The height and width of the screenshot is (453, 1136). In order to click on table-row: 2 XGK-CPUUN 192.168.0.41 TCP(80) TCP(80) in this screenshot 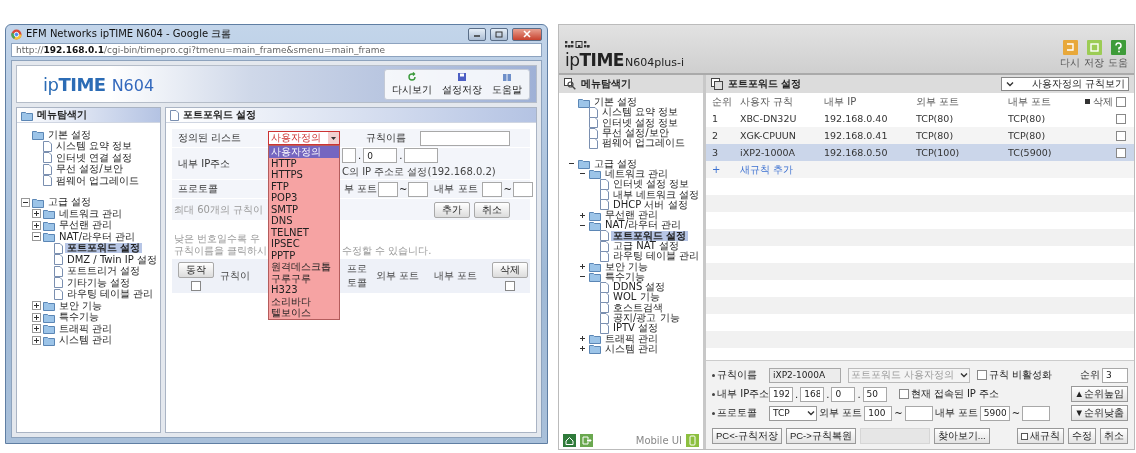, I will do `click(920, 135)`.